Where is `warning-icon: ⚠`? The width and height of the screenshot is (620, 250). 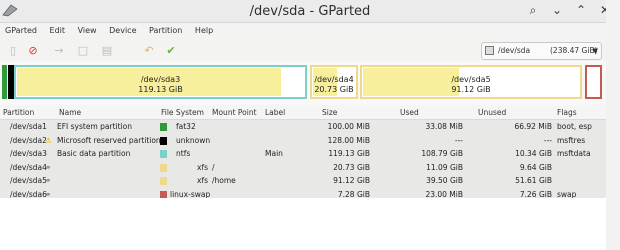 warning-icon: ⚠ is located at coordinates (48, 140).